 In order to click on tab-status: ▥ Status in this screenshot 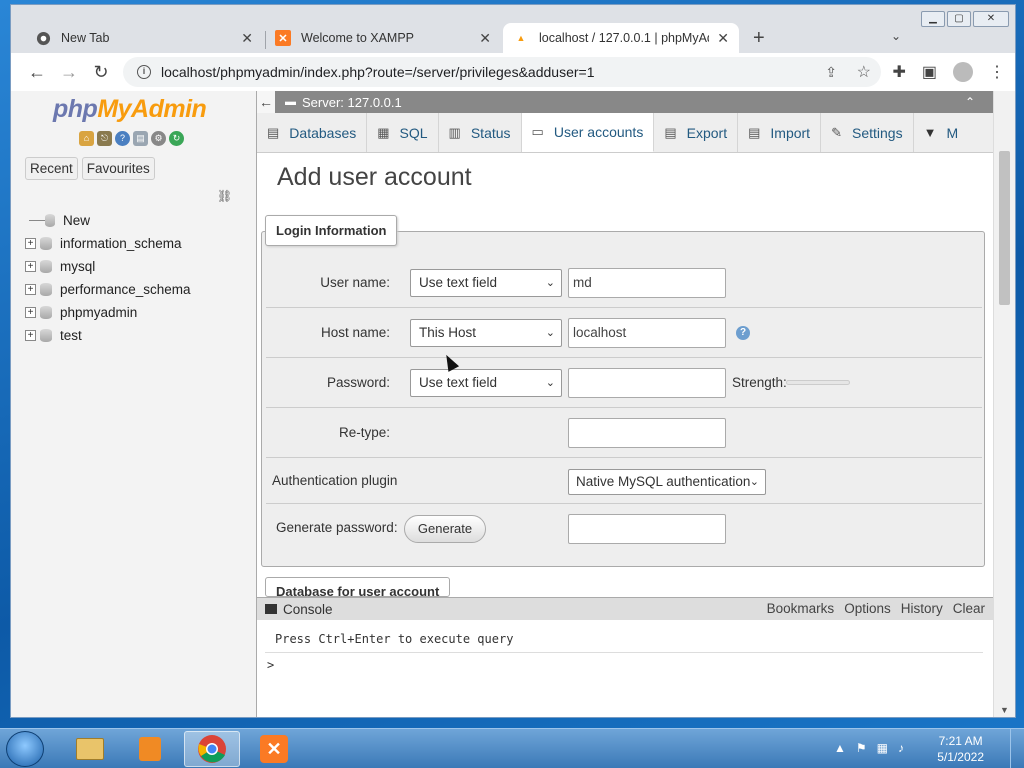, I will do `click(480, 132)`.